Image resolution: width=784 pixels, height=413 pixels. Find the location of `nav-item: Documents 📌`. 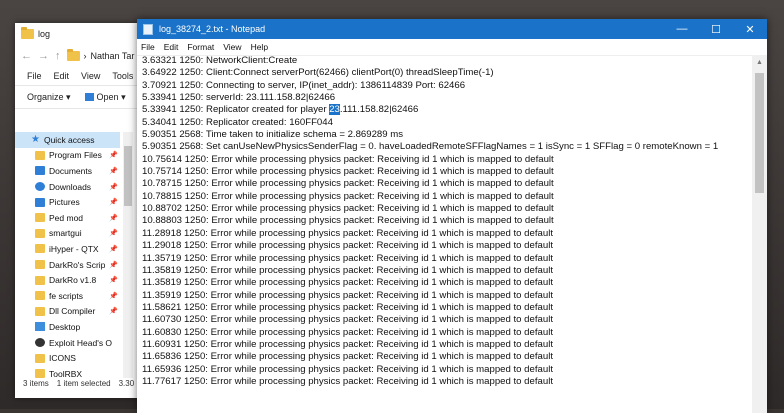

nav-item: Documents 📌 is located at coordinates (67, 171).